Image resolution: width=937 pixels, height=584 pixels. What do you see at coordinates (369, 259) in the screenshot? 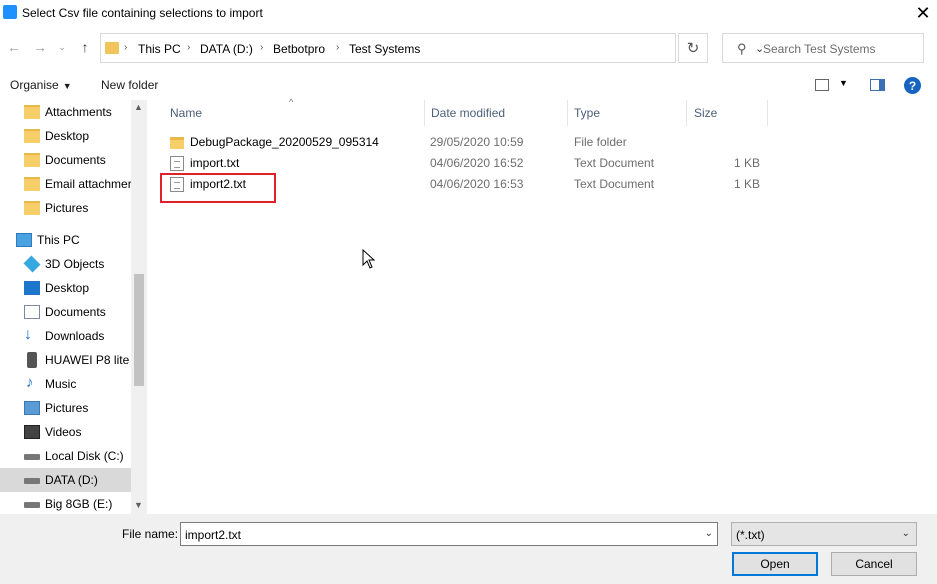
I see `mouse-cursor-icon` at bounding box center [369, 259].